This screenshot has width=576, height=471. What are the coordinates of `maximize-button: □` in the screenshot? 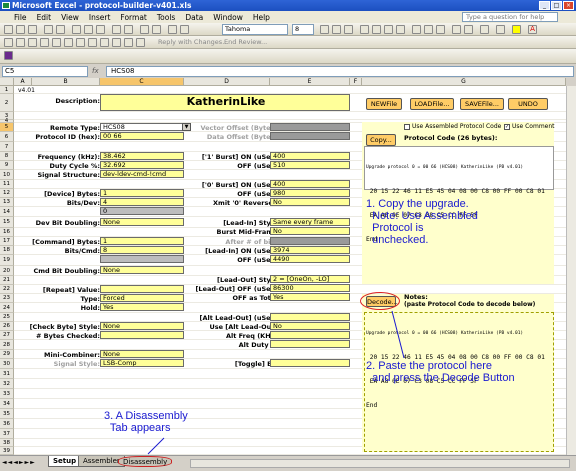 It's located at (556, 5).